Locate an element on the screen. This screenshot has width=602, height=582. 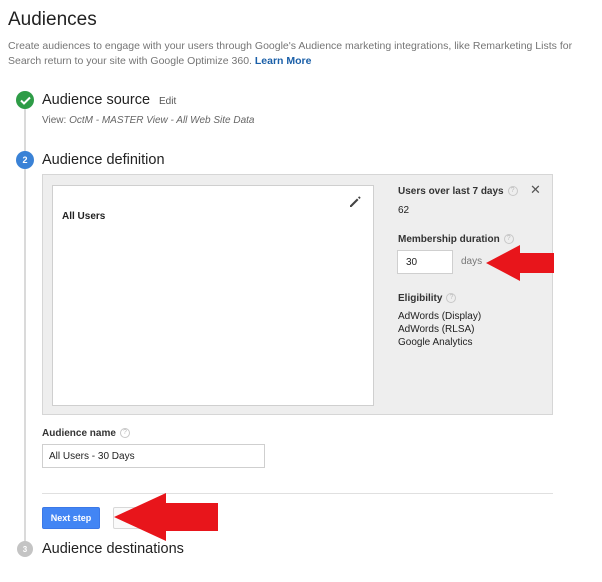
eligibility-item: AdWords (RLSA) is located at coordinates (436, 329).